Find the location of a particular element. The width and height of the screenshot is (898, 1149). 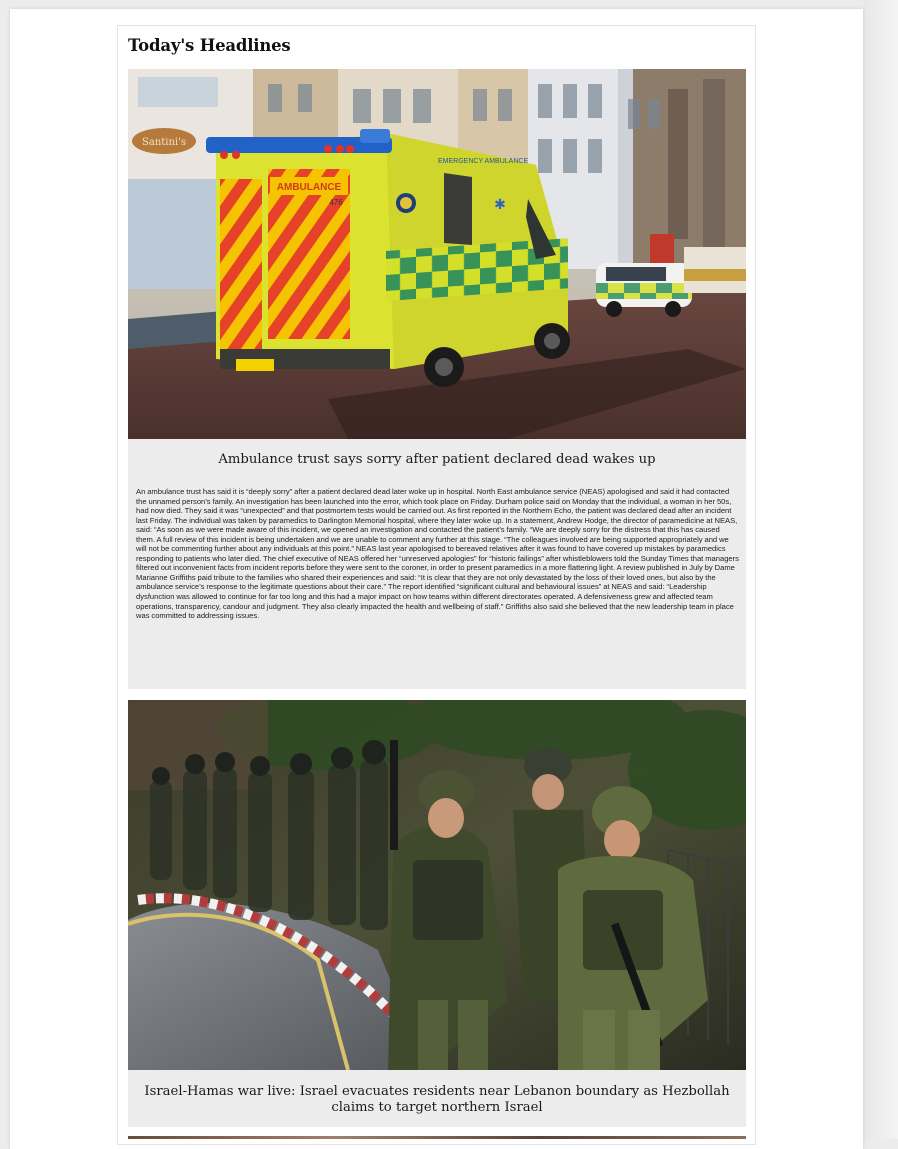

page-title: Today's Headlines is located at coordinates (209, 45).